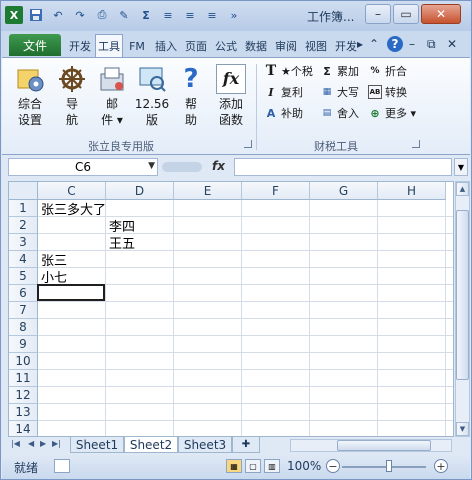  Describe the element at coordinates (23, 208) in the screenshot. I see `row-header-1: 1` at that location.